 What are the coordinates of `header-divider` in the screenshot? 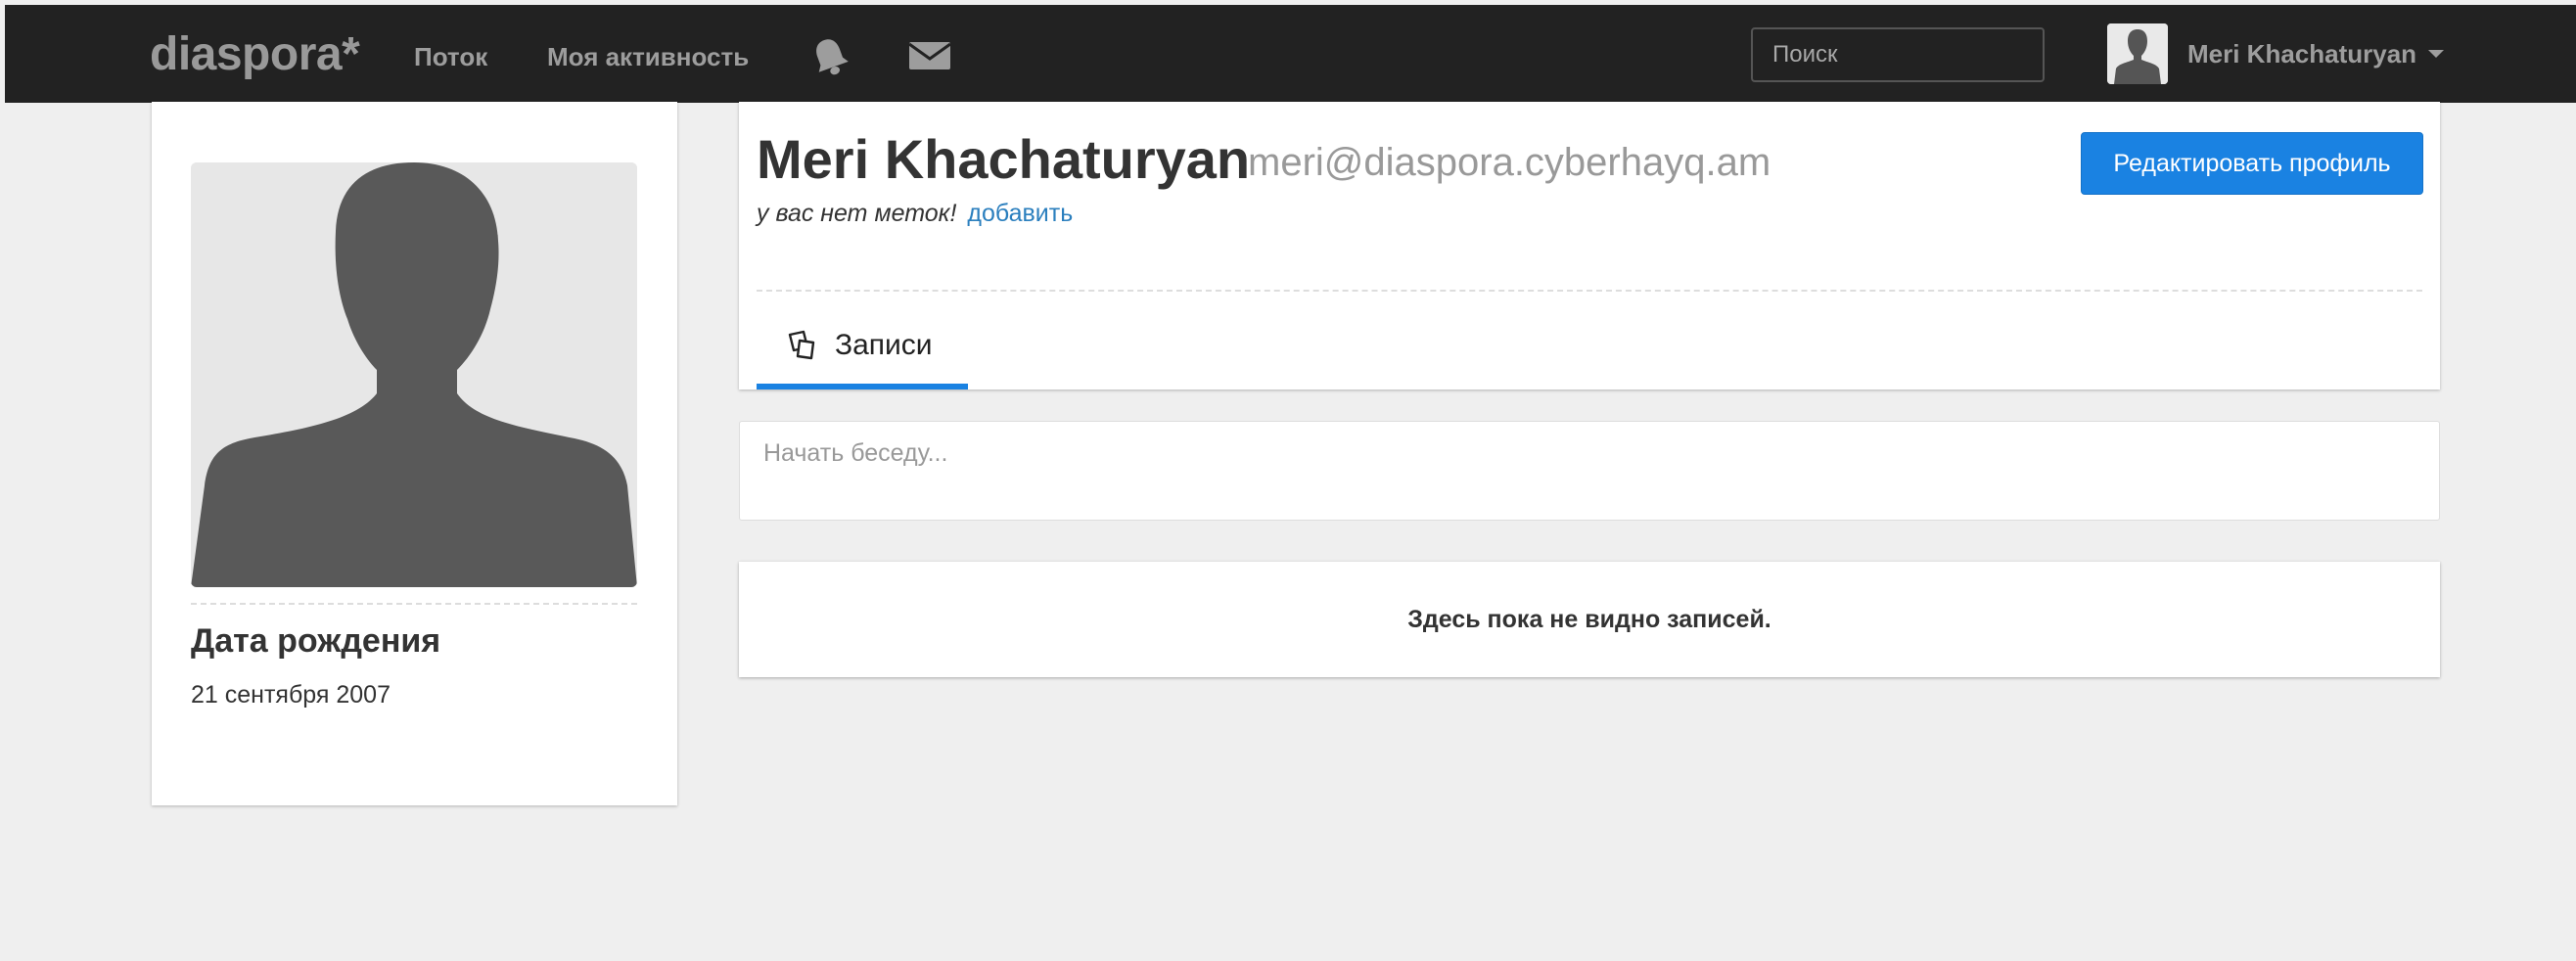 It's located at (1590, 291).